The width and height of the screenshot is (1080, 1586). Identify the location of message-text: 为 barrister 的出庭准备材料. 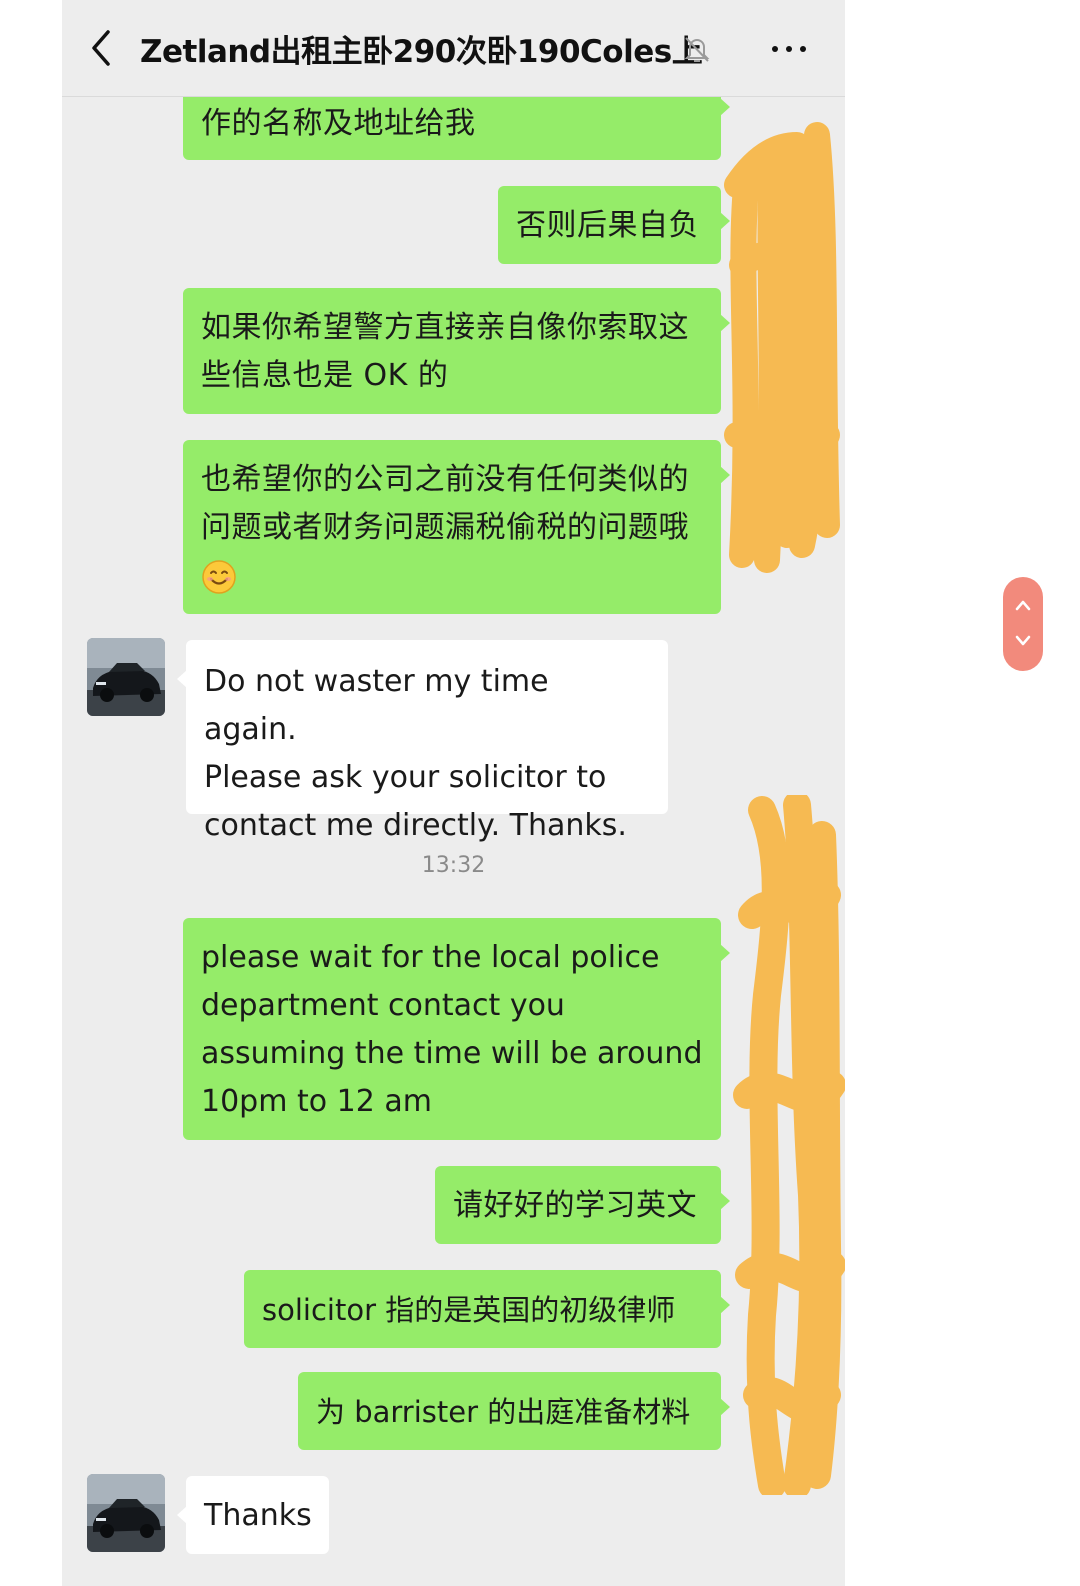
(503, 1412).